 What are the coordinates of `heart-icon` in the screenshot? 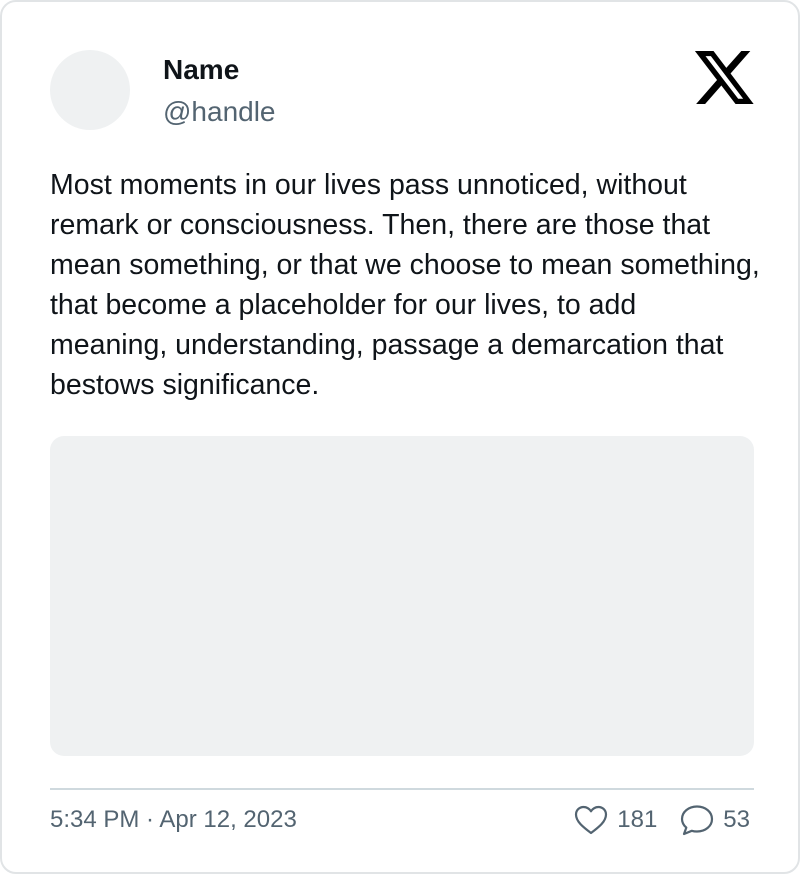 It's located at (591, 820).